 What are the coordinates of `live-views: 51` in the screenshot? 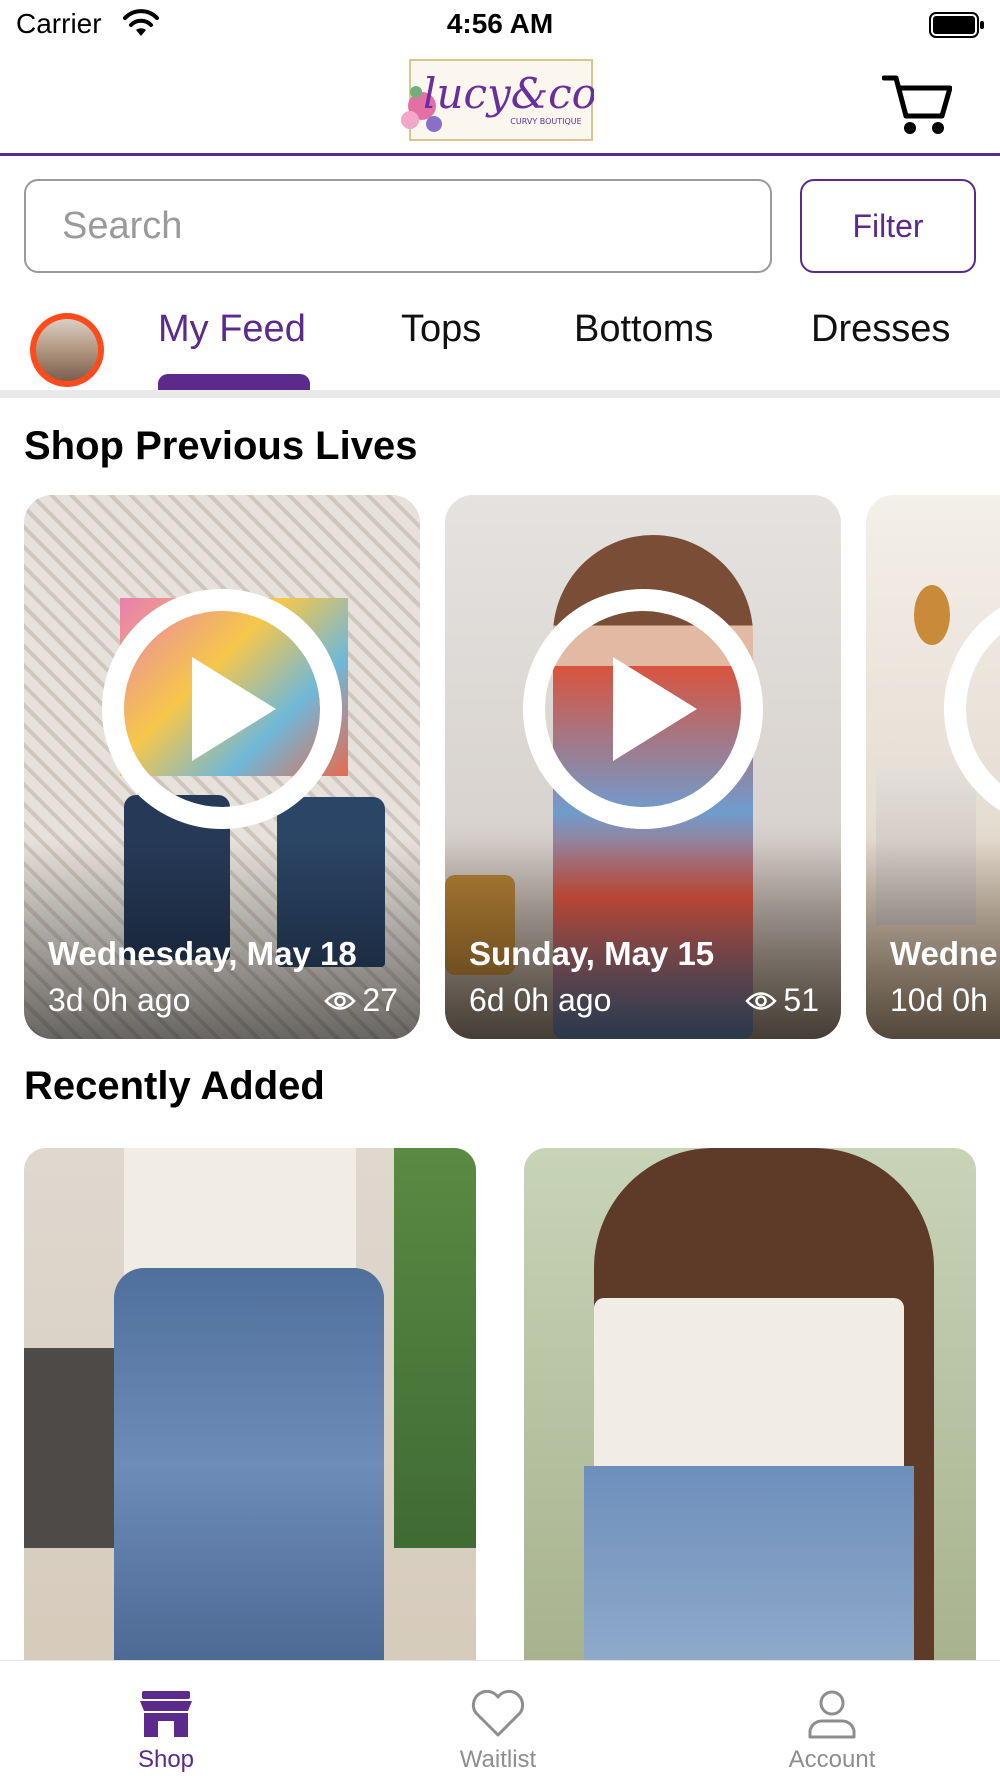 It's located at (782, 1000).